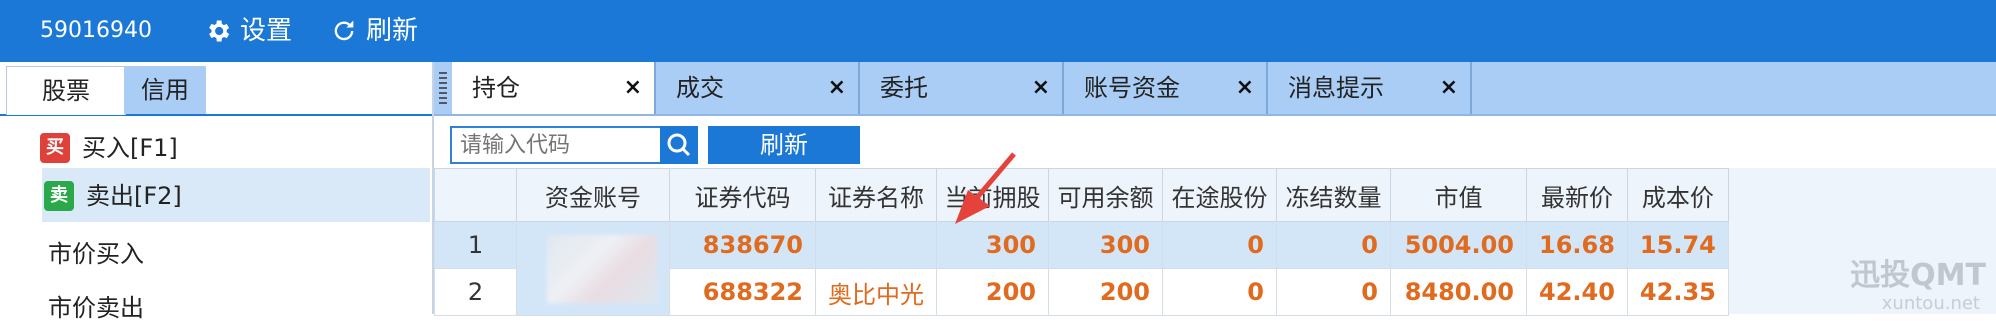 The width and height of the screenshot is (1996, 334). Describe the element at coordinates (443, 88) in the screenshot. I see `drag-grip-icon` at that location.